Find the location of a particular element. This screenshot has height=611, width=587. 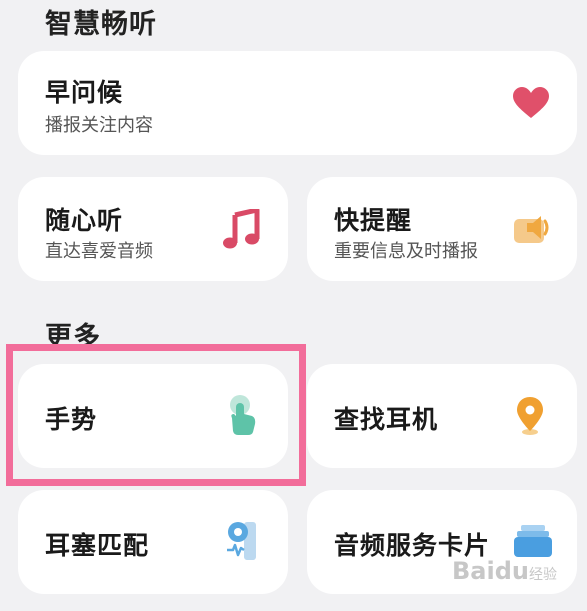

section-title-more: 更多 is located at coordinates (73, 337).